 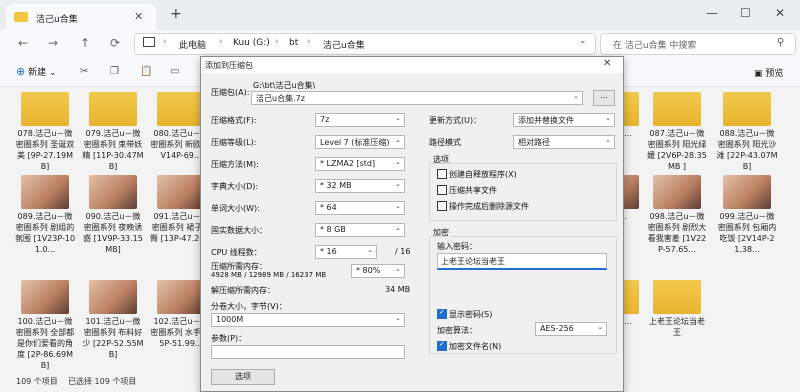 I want to click on close-window-button: ✕, so click(x=780, y=13).